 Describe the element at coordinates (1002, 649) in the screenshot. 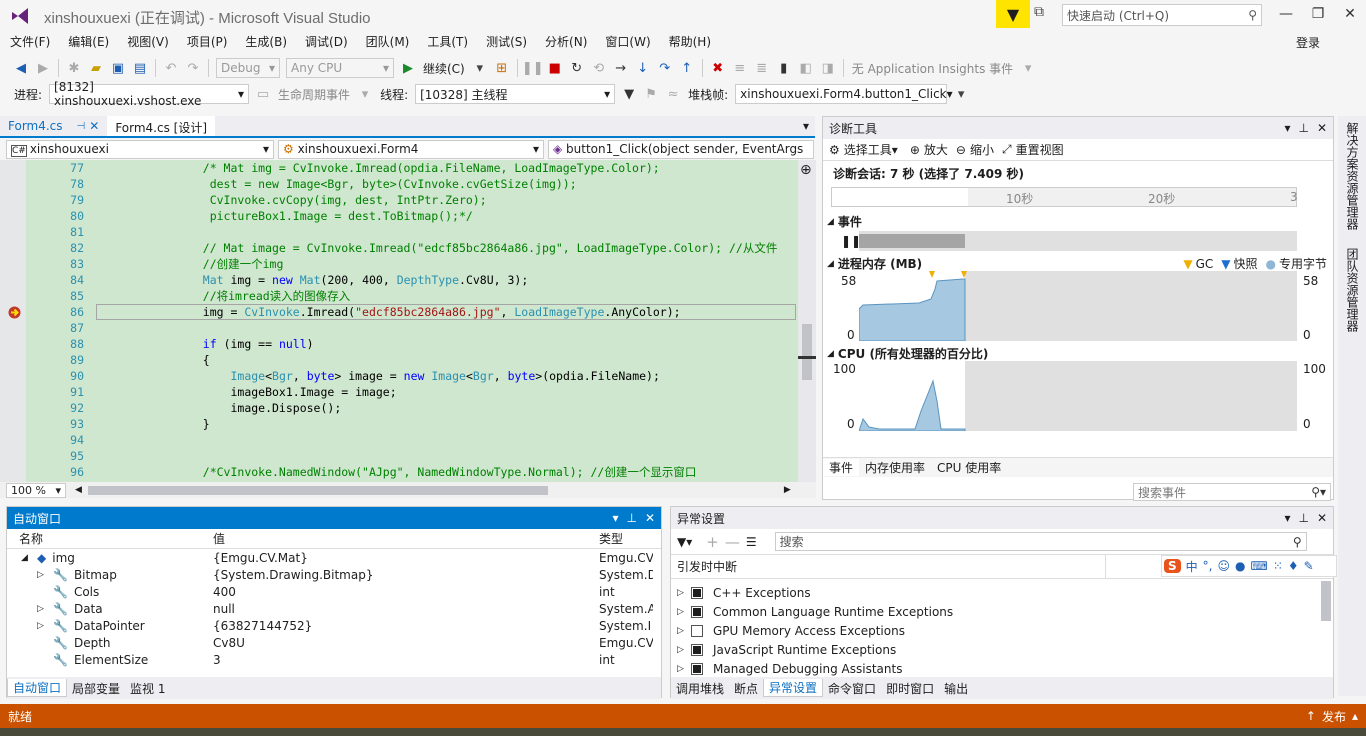

I see `exception-category-row: ▷ JavaScript Runtime Exceptions` at that location.